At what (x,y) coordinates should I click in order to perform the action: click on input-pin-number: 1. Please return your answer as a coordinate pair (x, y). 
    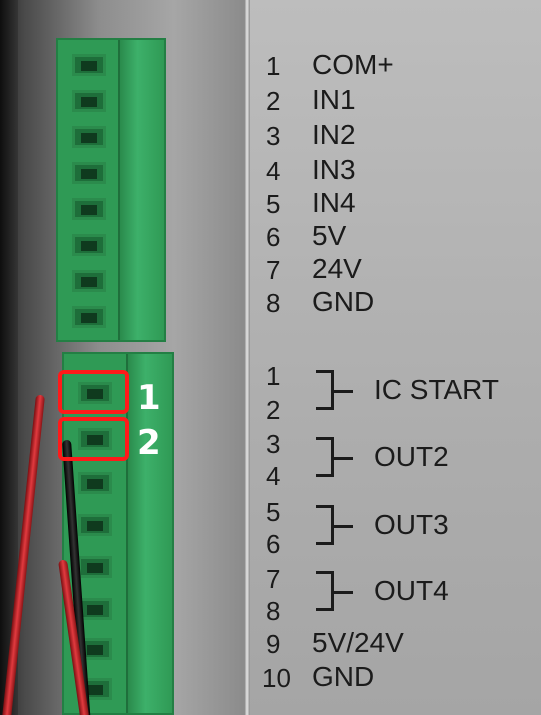
    Looking at the image, I should click on (273, 66).